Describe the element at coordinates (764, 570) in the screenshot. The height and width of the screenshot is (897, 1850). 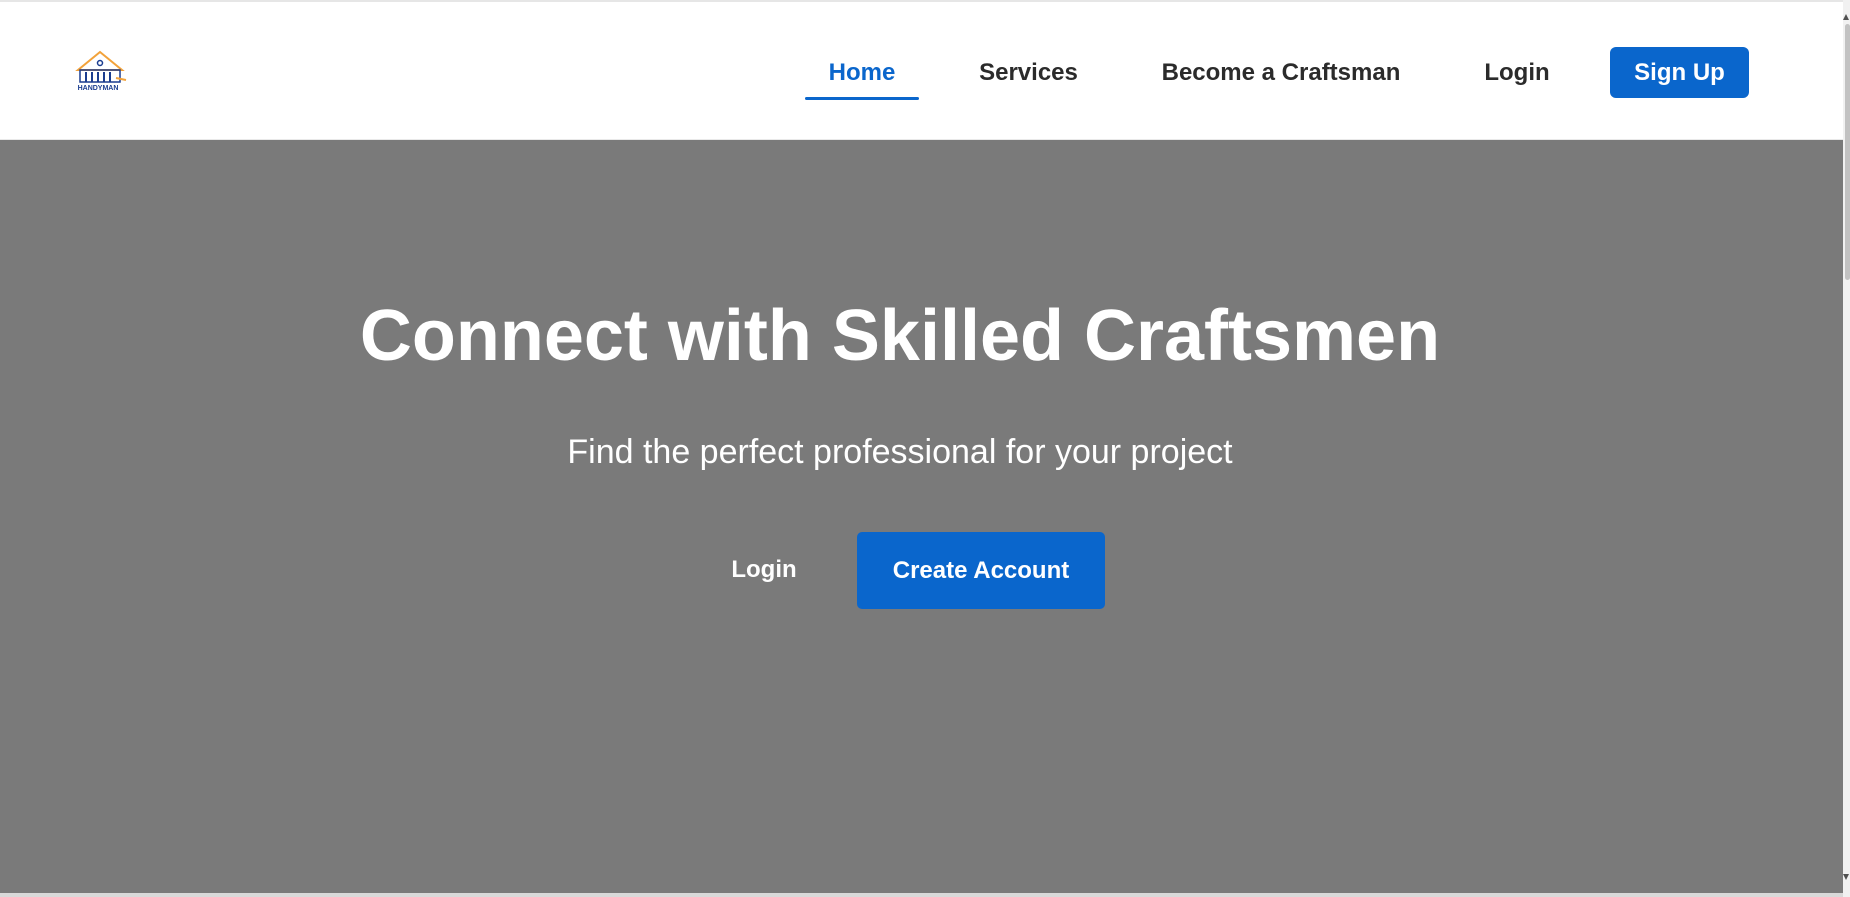
I see `hero-login-button: Login` at that location.